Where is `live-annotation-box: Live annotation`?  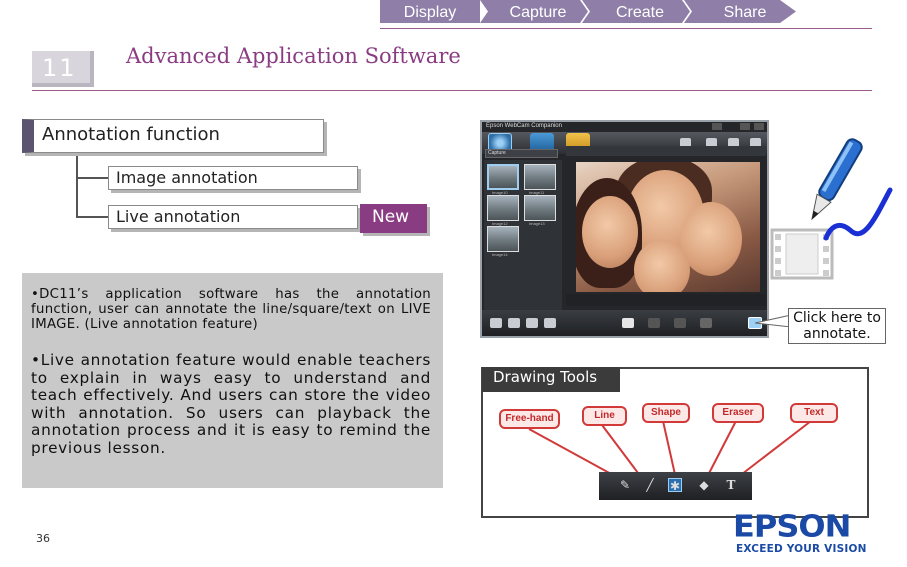 live-annotation-box: Live annotation is located at coordinates (233, 217).